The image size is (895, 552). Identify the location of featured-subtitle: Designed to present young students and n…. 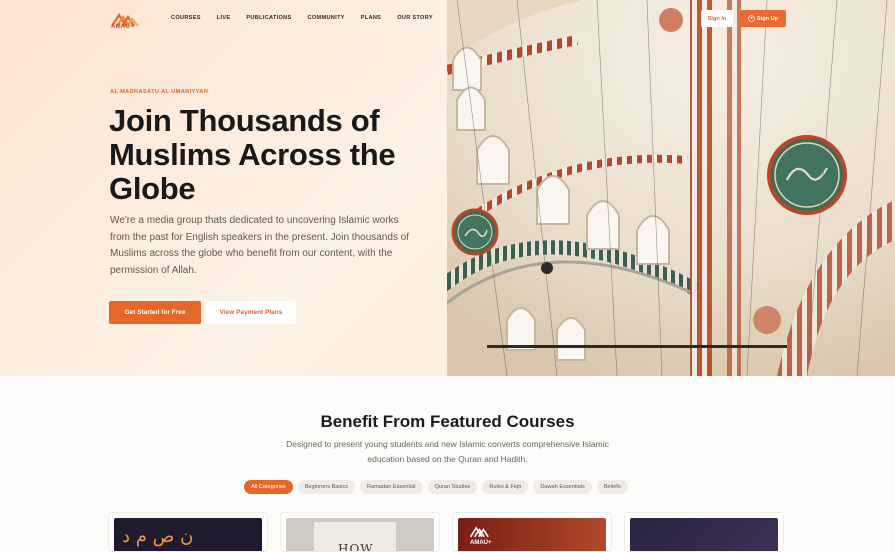
(447, 451).